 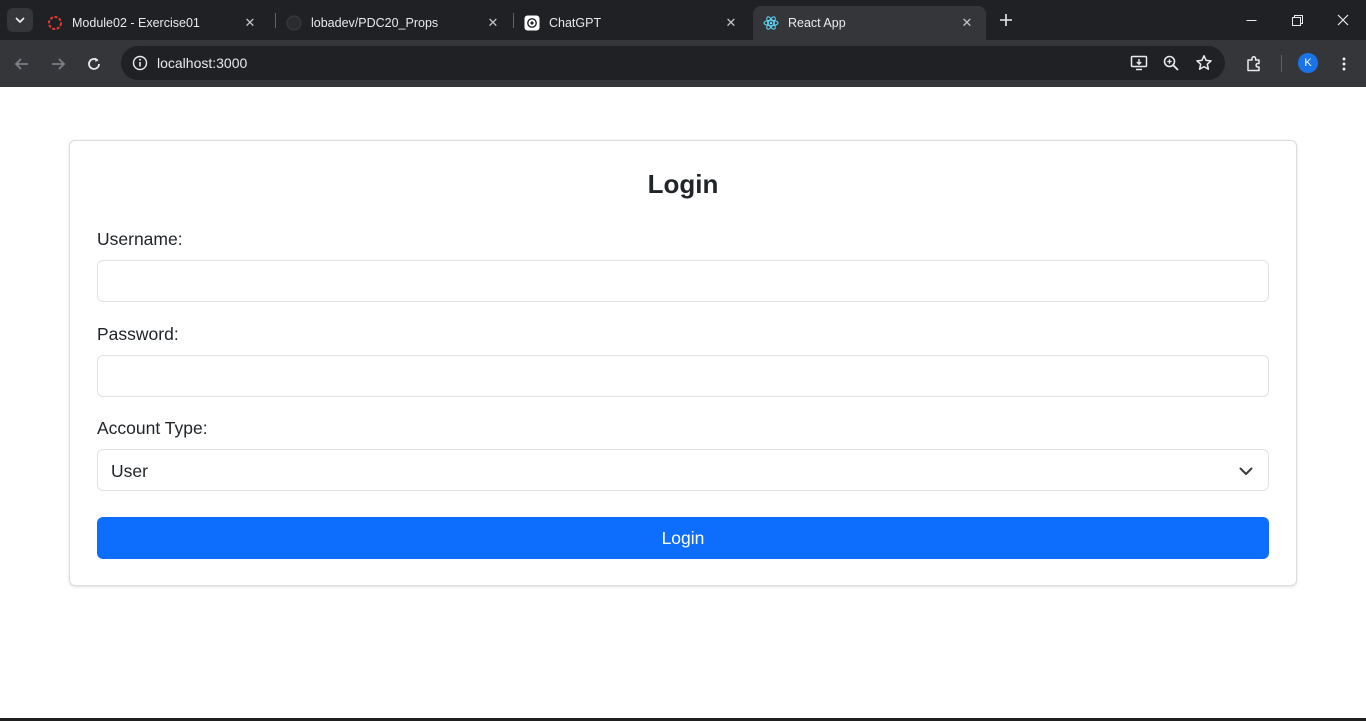 I want to click on password-input, so click(x=683, y=376).